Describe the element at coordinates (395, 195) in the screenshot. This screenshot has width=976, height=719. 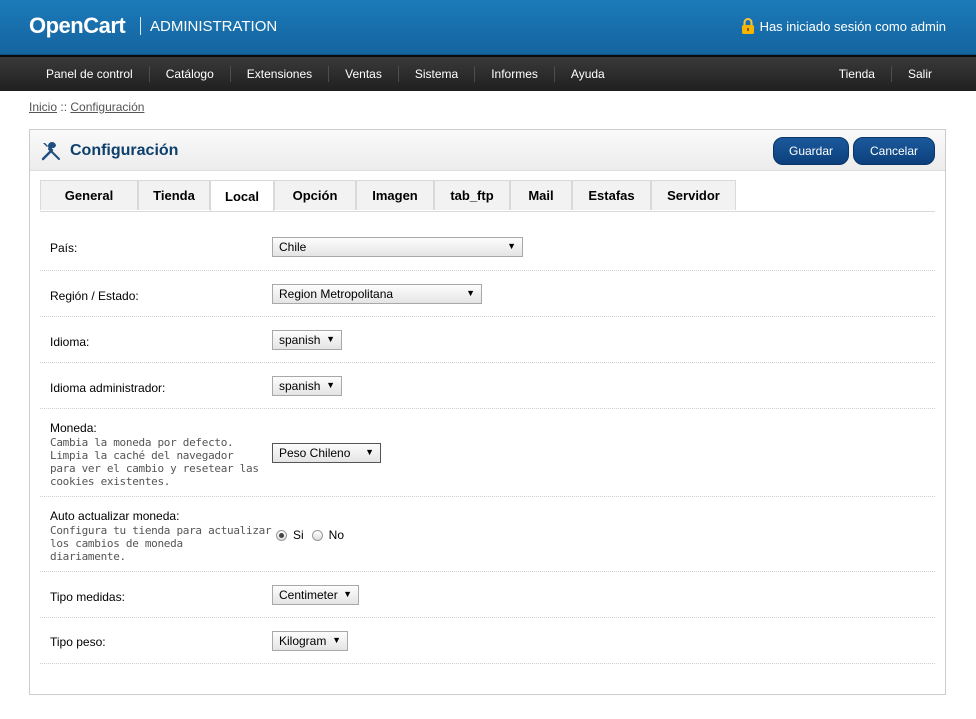
I see `tab-image: Imagen` at that location.